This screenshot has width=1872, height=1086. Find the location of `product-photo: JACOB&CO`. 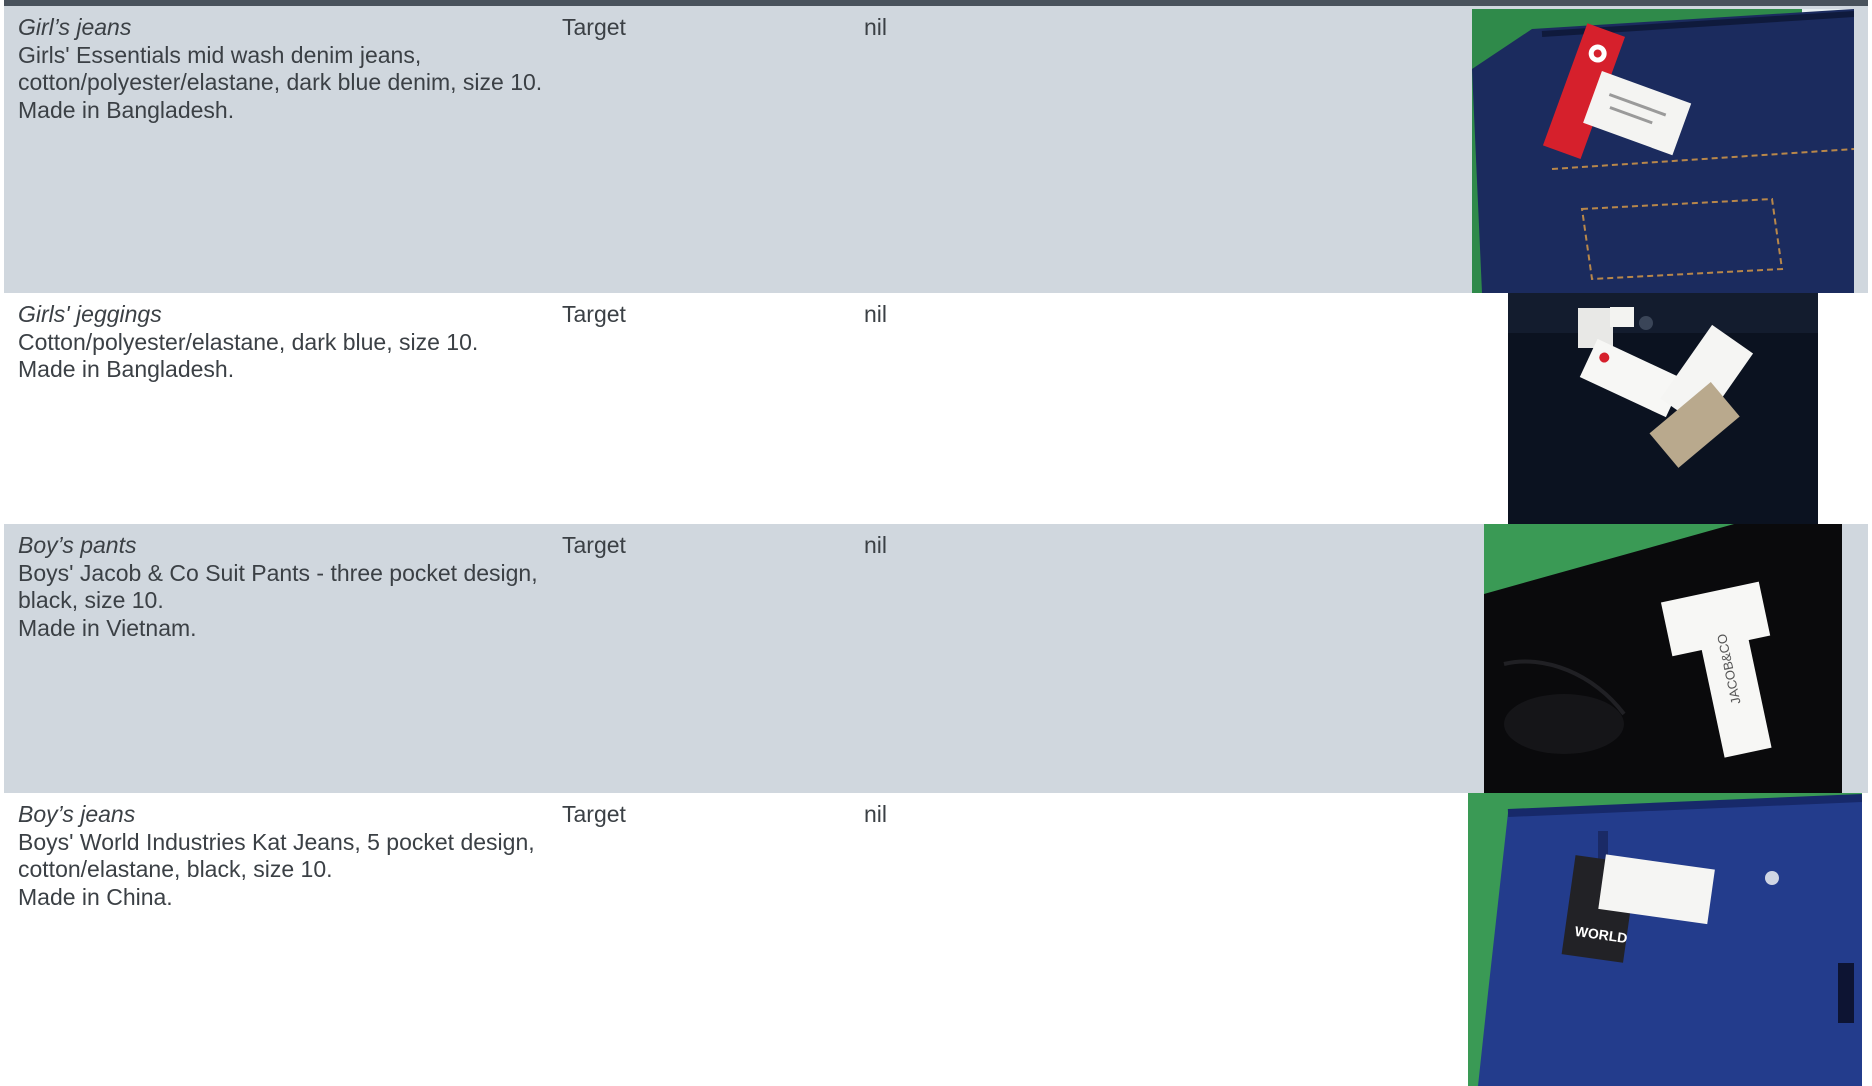

product-photo: JACOB&CO is located at coordinates (1663, 658).